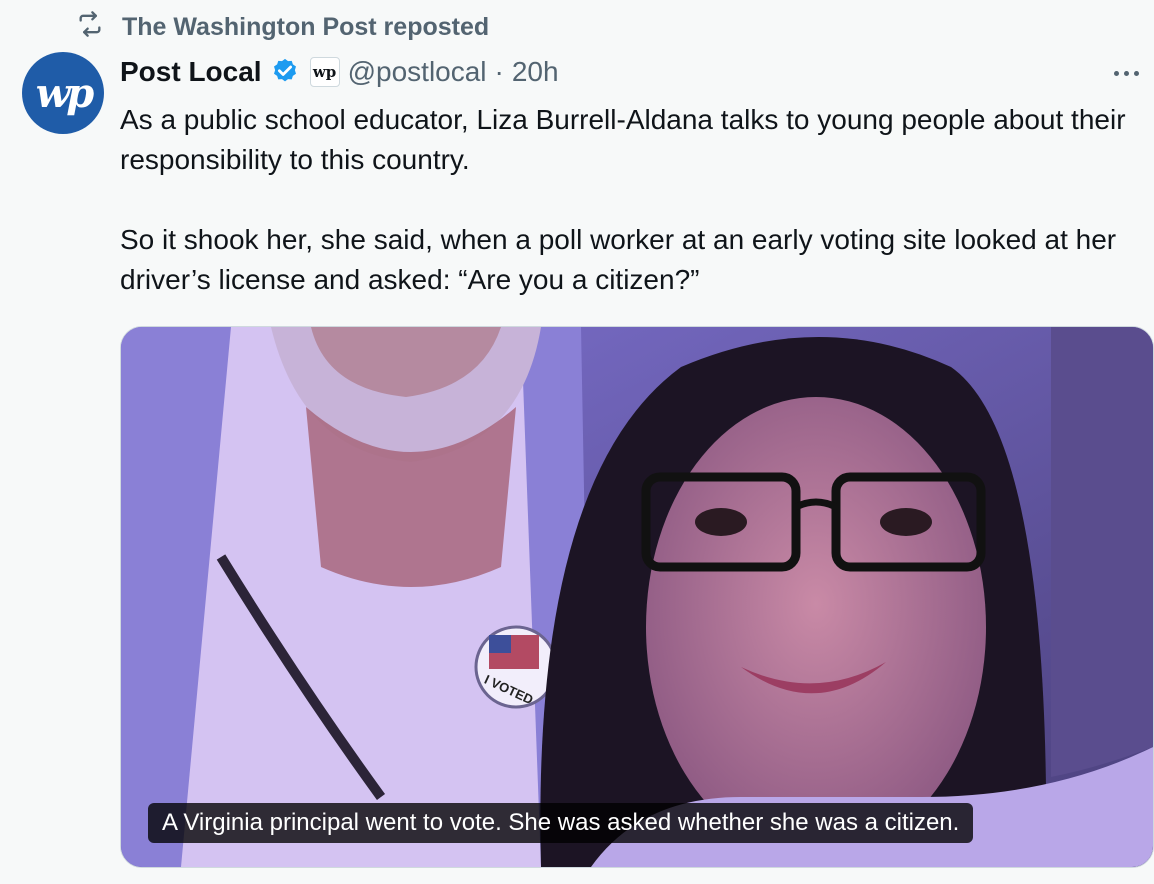  I want to click on repost-icon, so click(90, 27).